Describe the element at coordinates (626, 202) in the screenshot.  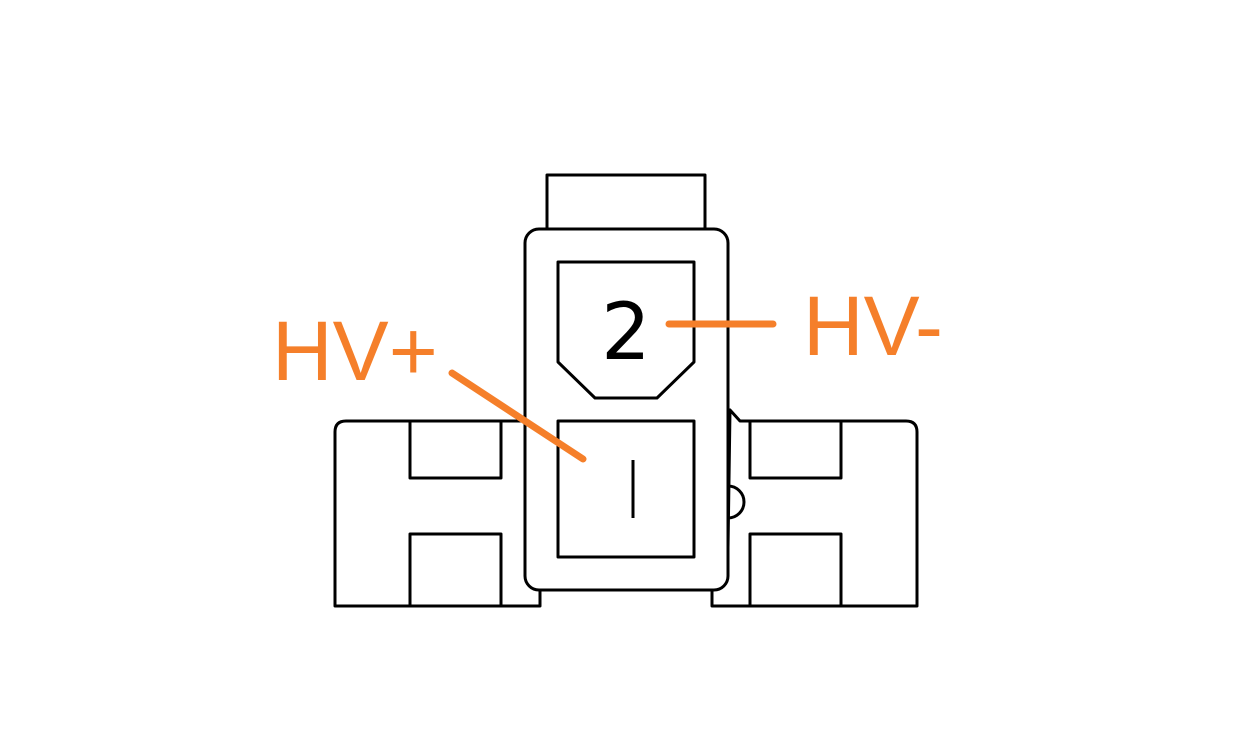
I see `top-latch-tab` at that location.